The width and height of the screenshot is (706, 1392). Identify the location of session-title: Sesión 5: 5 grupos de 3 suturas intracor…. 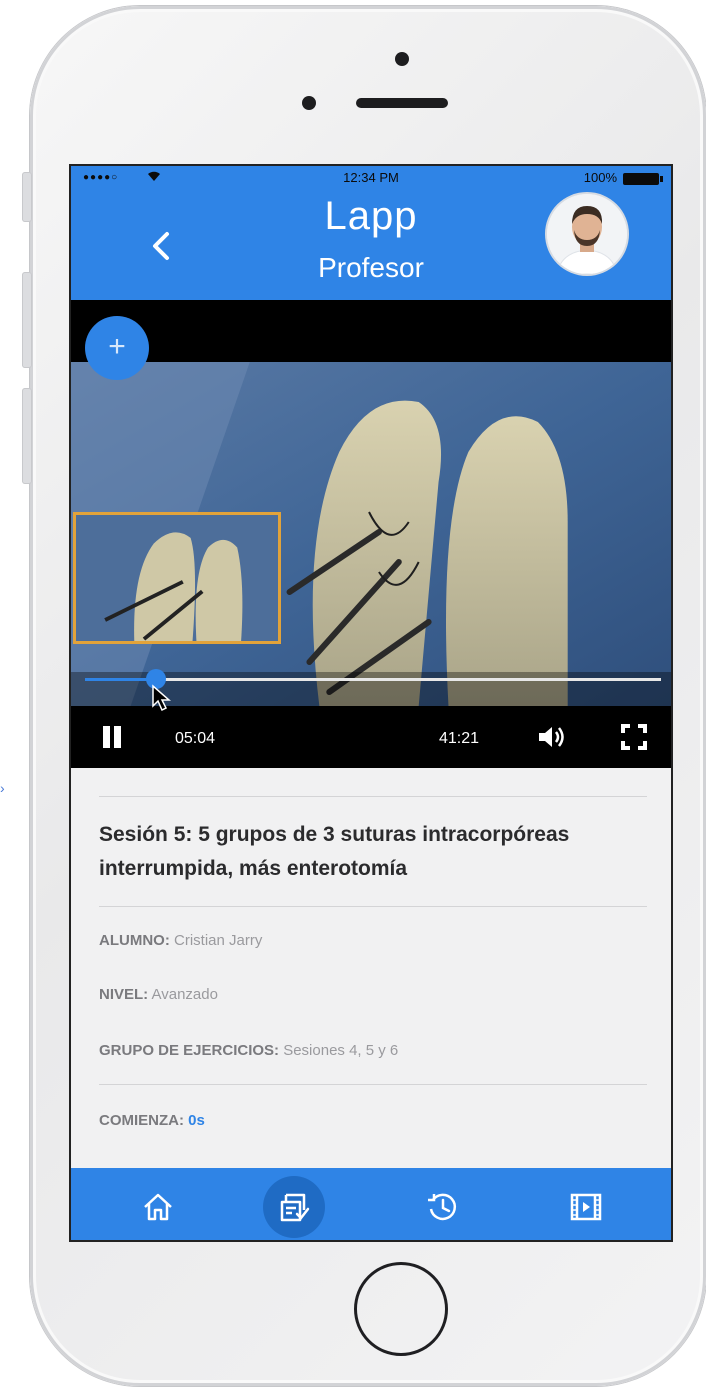
(334, 851).